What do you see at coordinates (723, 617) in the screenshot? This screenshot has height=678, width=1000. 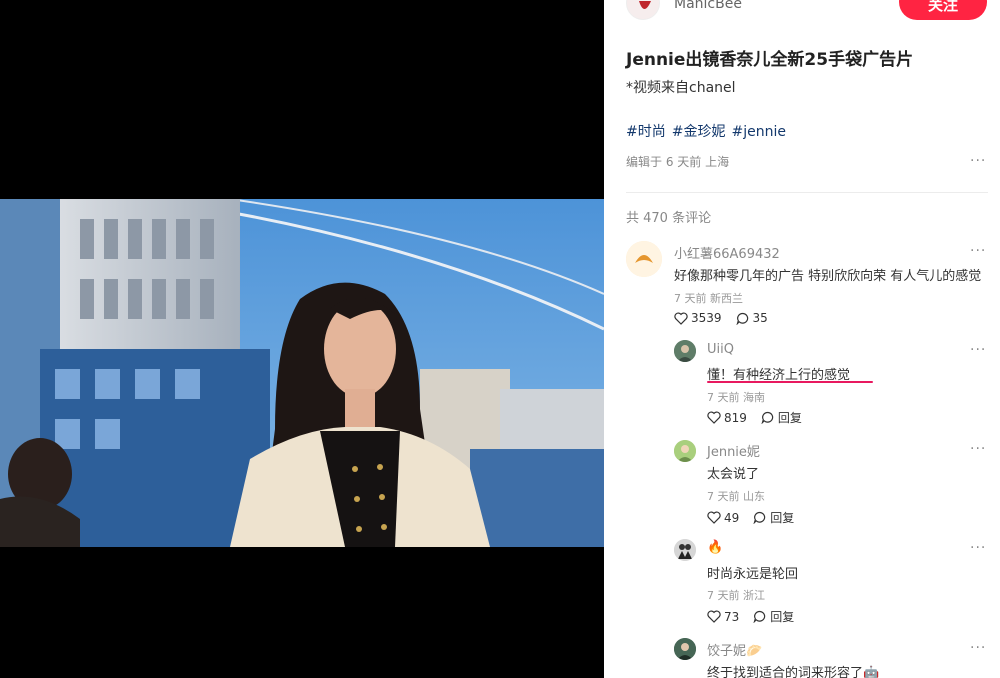 I see `like-button: 73` at bounding box center [723, 617].